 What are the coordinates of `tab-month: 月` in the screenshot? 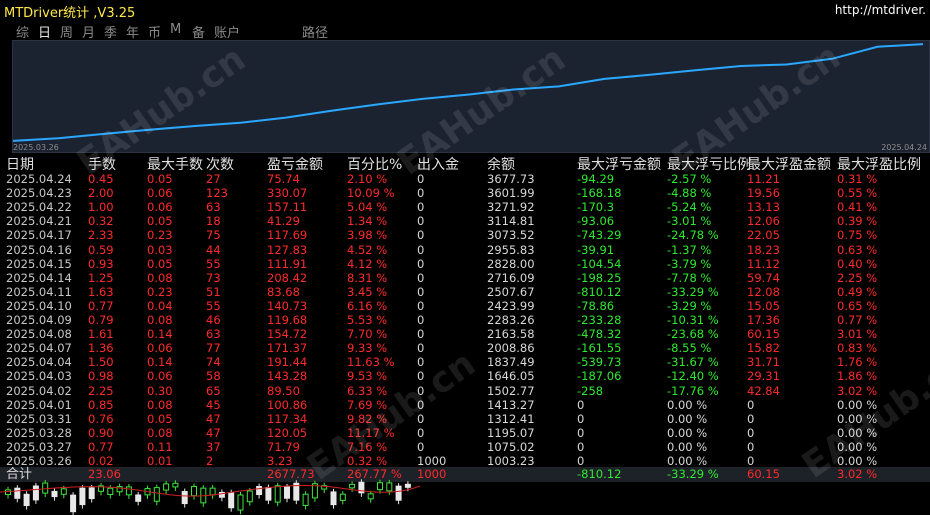 It's located at (88, 31).